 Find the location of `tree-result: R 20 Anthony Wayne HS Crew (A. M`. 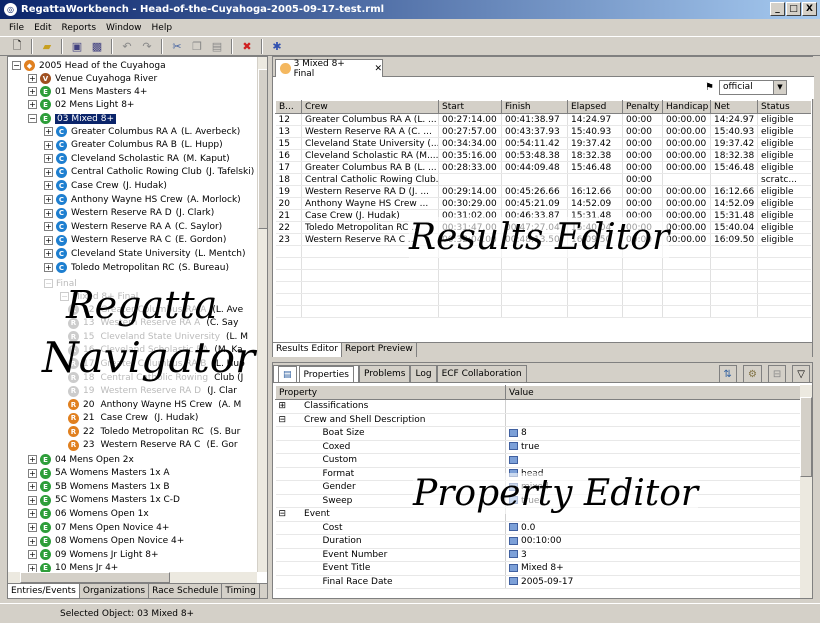

tree-result: R 20 Anthony Wayne HS Crew (A. M is located at coordinates (154, 404).